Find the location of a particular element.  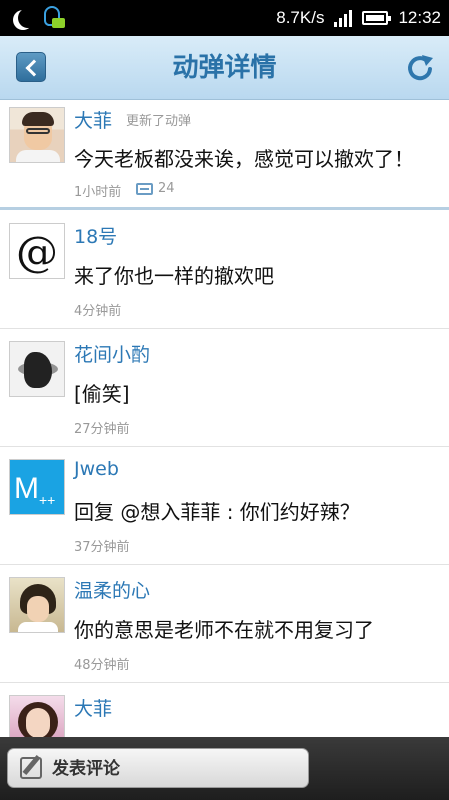

battery-icon is located at coordinates (377, 18).